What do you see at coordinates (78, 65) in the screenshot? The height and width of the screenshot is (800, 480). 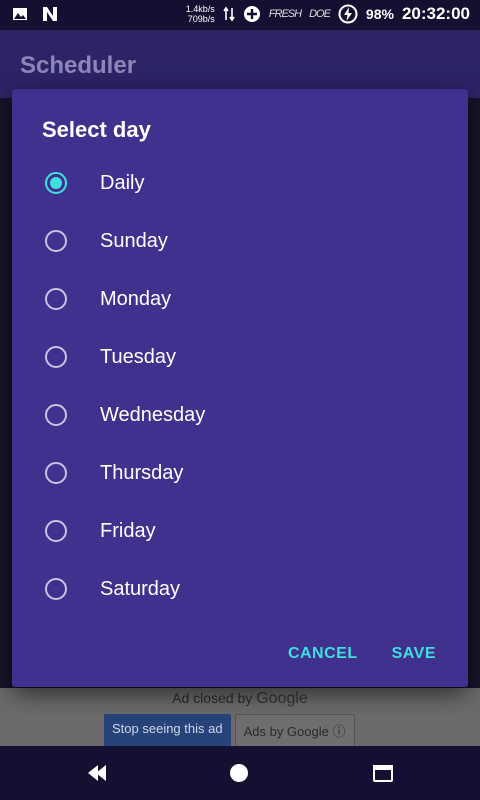 I see `app-title: Scheduler` at bounding box center [78, 65].